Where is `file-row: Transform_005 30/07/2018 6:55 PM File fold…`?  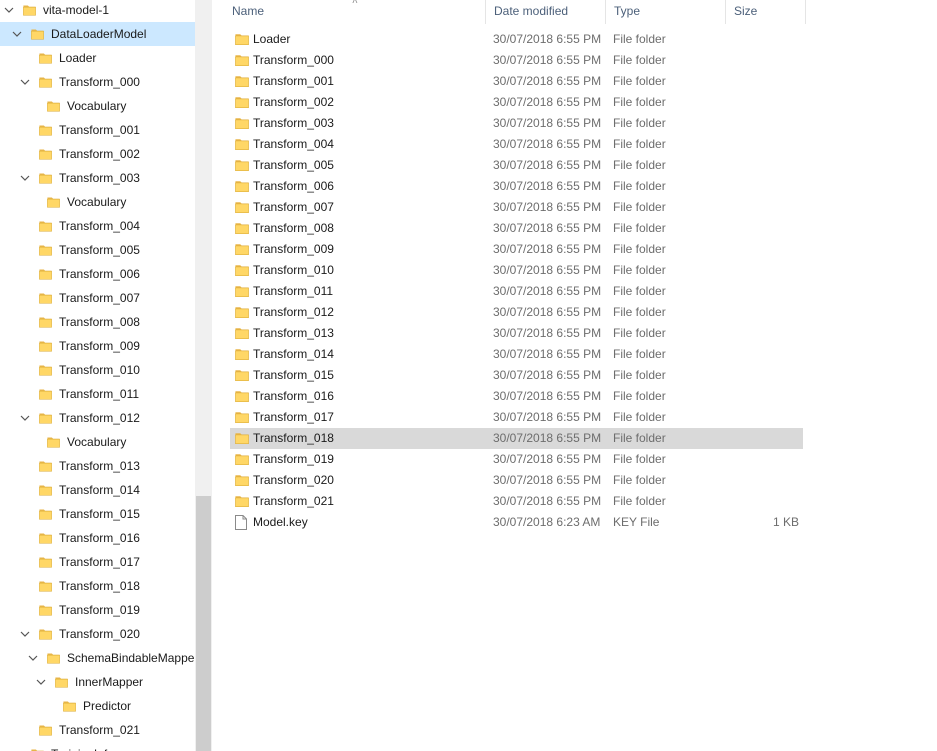 file-row: Transform_005 30/07/2018 6:55 PM File fold… is located at coordinates (516, 165).